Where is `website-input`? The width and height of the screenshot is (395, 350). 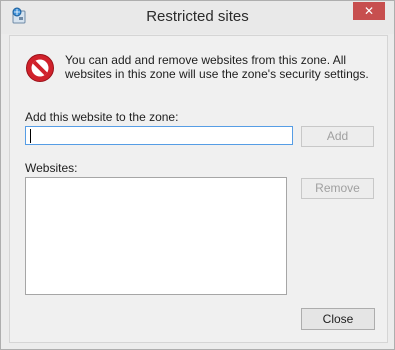 website-input is located at coordinates (159, 135).